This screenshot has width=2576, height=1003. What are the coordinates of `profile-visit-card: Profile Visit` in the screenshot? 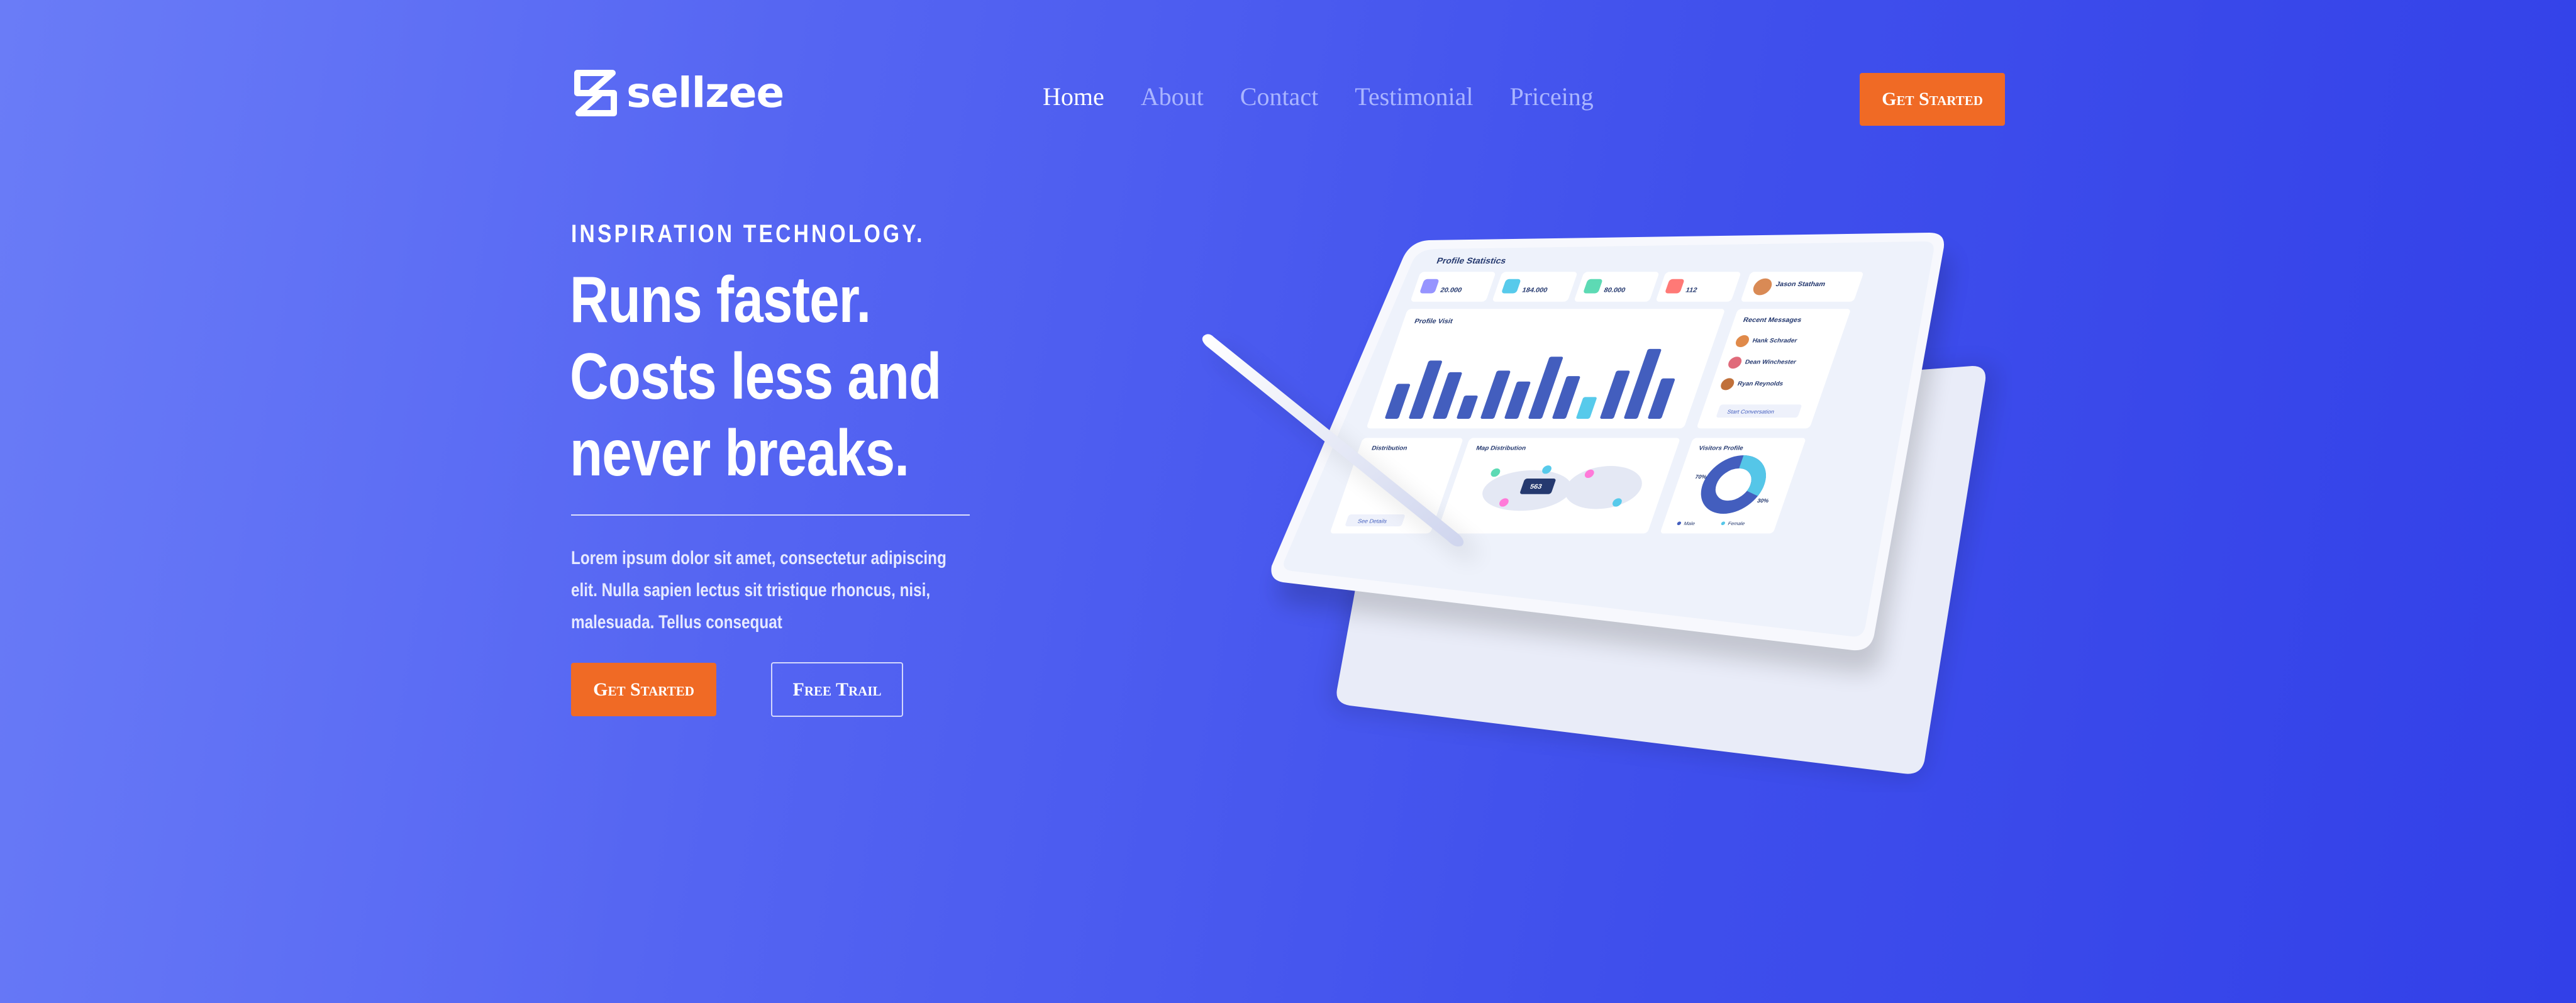 It's located at (1545, 369).